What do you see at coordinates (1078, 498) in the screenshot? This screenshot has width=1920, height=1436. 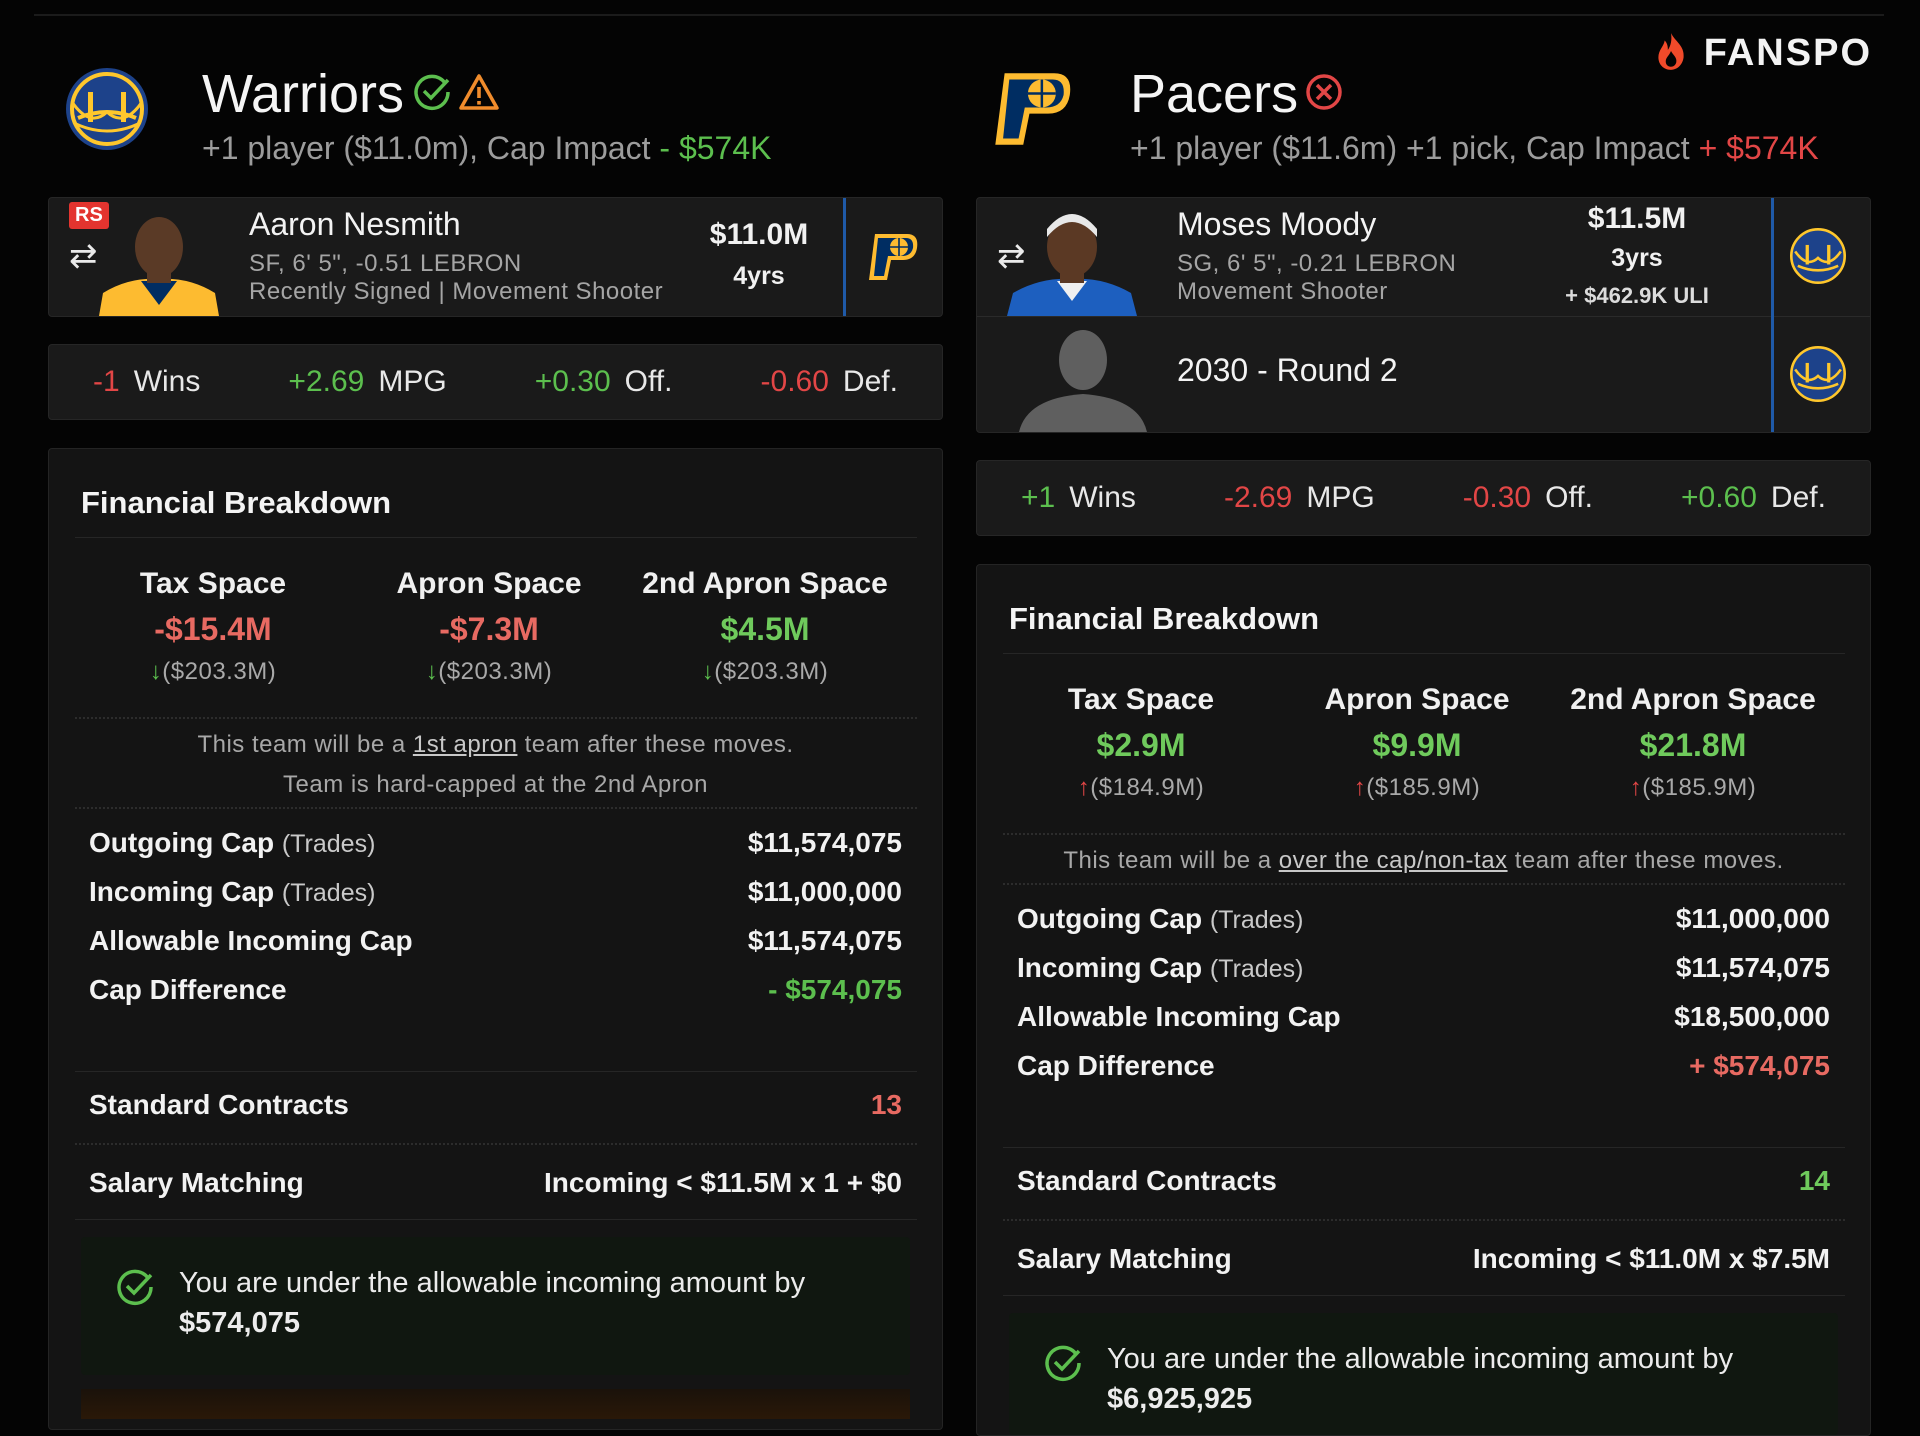 I see `stat-wins: +1 Wins` at bounding box center [1078, 498].